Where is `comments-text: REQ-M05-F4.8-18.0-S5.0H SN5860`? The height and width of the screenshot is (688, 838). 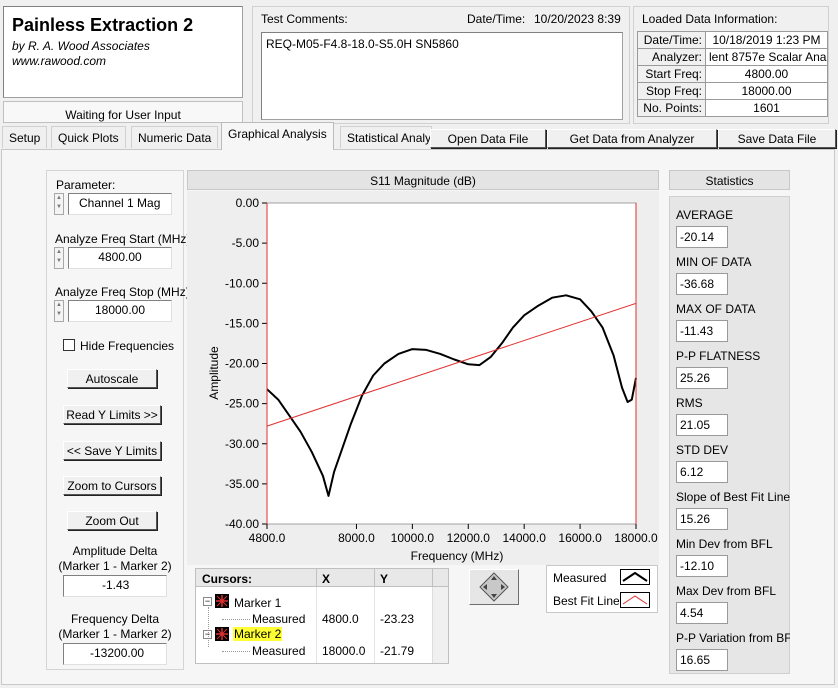
comments-text: REQ-M05-F4.8-18.0-S5.0H SN5860 is located at coordinates (362, 44).